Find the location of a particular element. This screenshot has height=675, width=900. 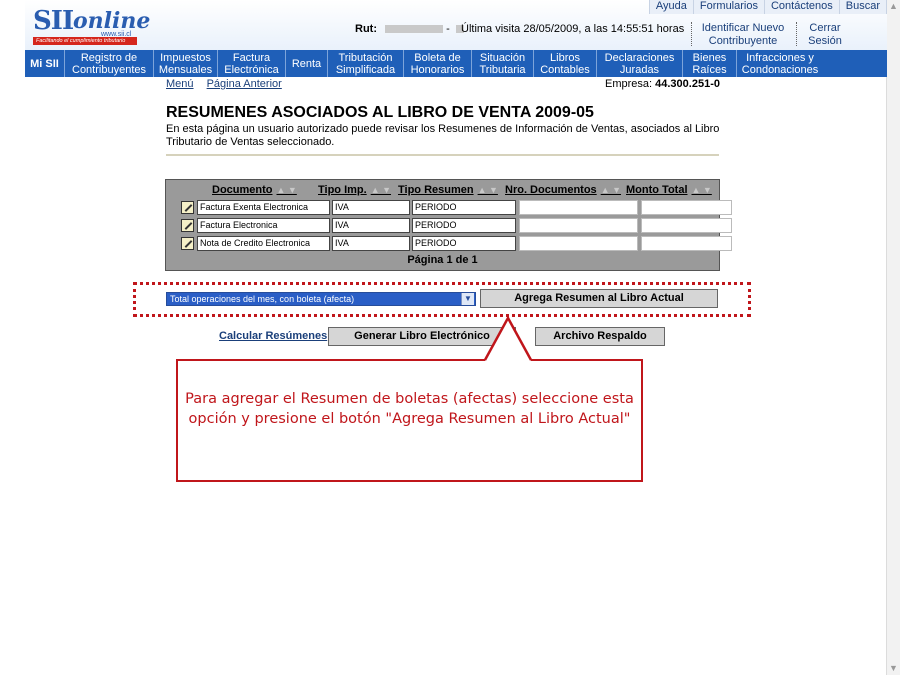

top-link-ayuda: Ayuda is located at coordinates (670, 7).